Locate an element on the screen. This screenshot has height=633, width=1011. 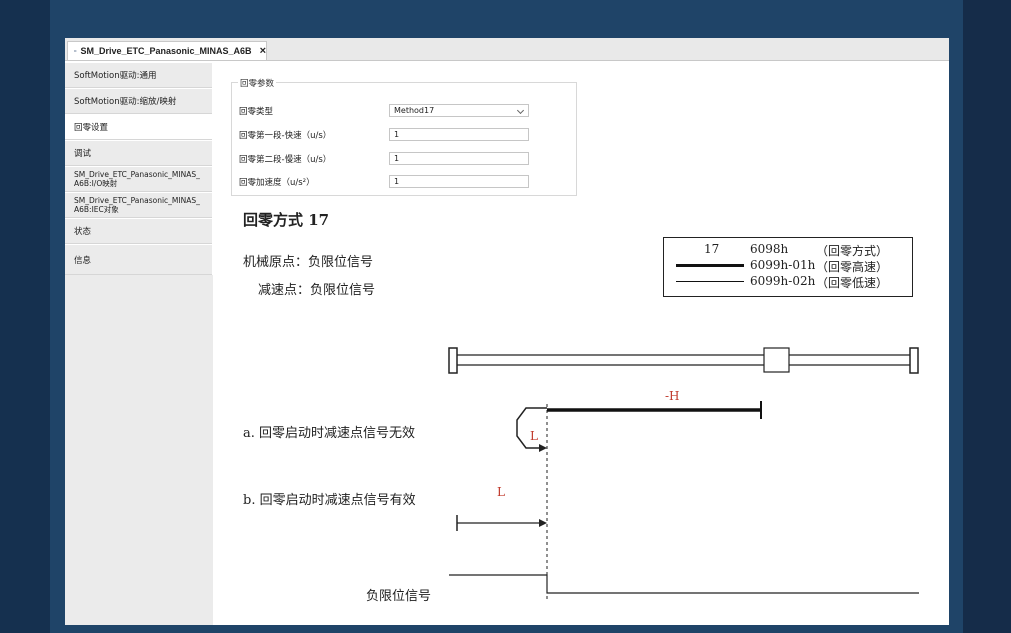
sidebar-item-label: 状态 is located at coordinates (83, 232).